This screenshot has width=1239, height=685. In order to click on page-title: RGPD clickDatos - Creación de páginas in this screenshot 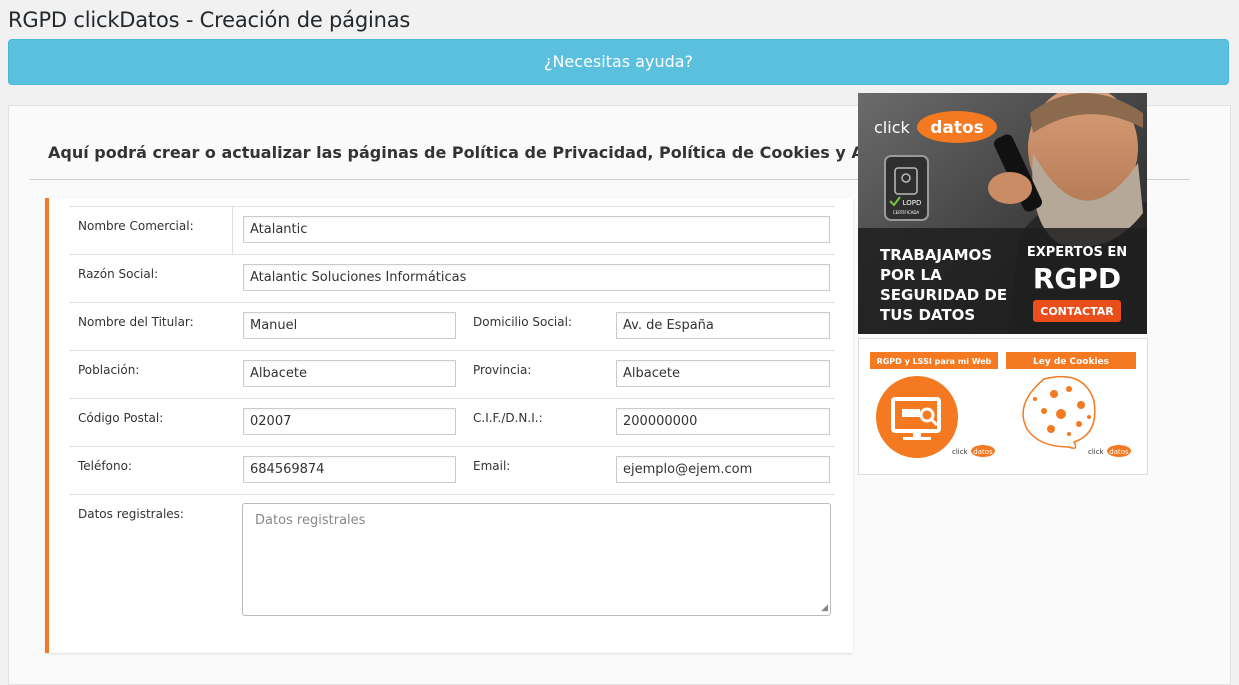, I will do `click(209, 20)`.